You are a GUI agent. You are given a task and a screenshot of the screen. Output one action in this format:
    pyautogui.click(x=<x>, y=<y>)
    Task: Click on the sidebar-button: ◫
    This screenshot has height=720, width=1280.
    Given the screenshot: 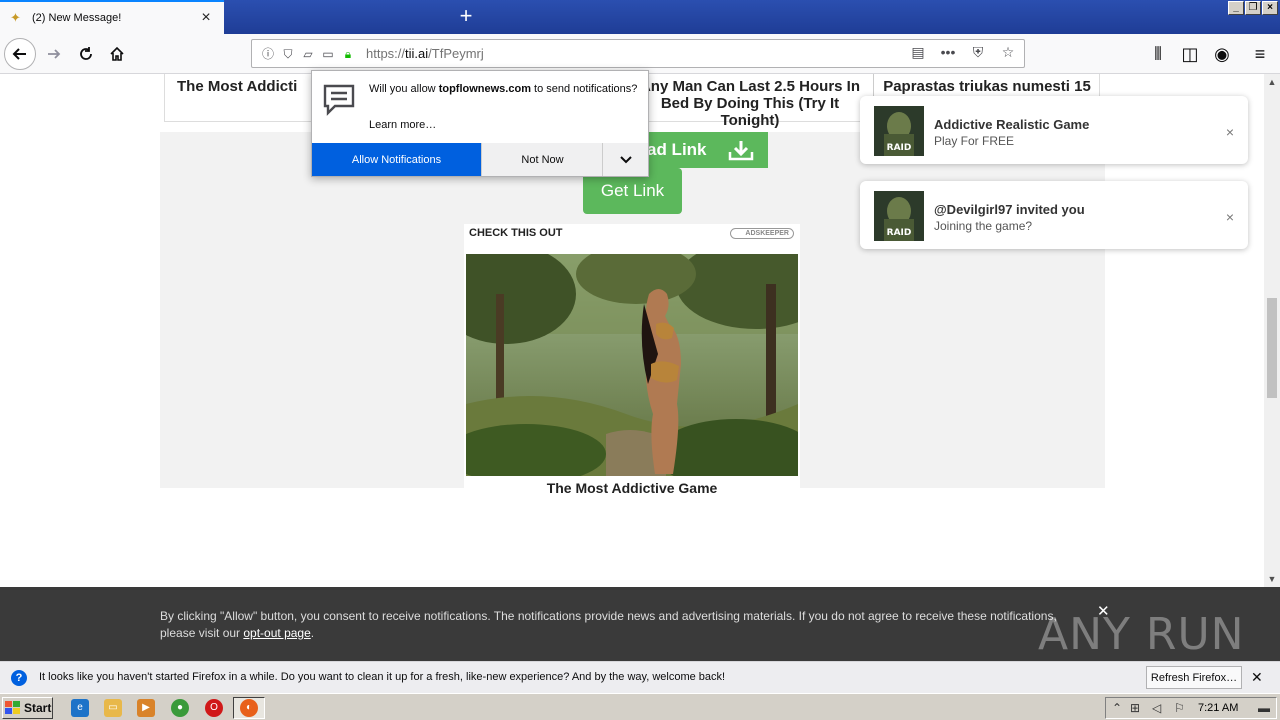 What is the action you would take?
    pyautogui.click(x=1190, y=54)
    